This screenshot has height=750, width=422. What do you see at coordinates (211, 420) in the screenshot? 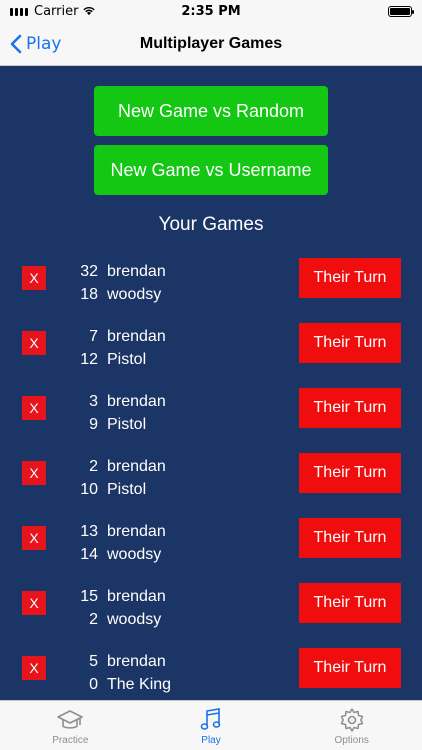
I see `game-row: X 3 9 brendan Pistol Their Turn` at bounding box center [211, 420].